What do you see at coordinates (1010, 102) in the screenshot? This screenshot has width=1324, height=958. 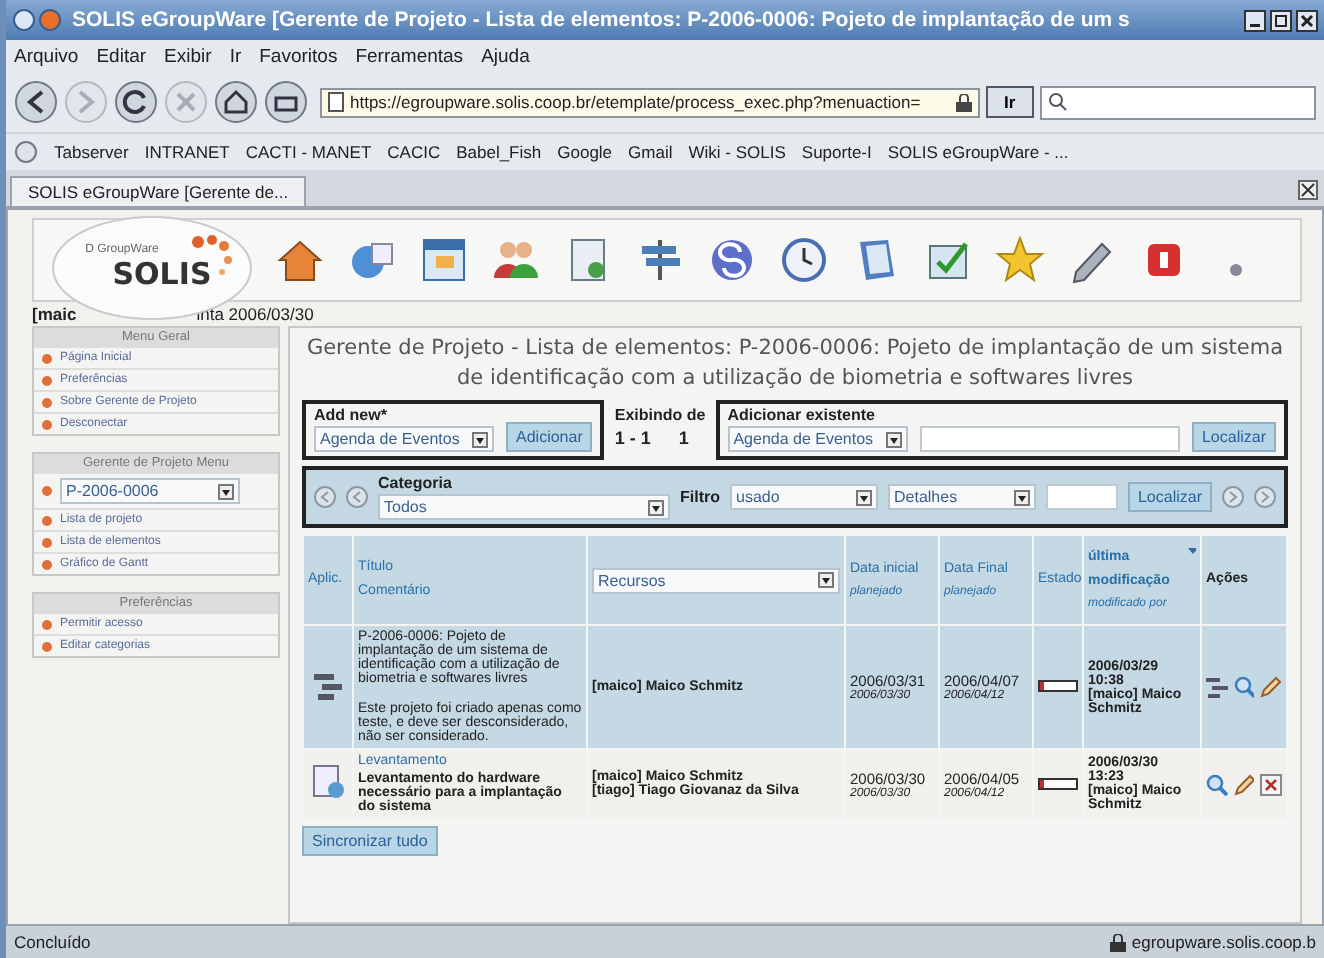 I see `go-button: Ir` at bounding box center [1010, 102].